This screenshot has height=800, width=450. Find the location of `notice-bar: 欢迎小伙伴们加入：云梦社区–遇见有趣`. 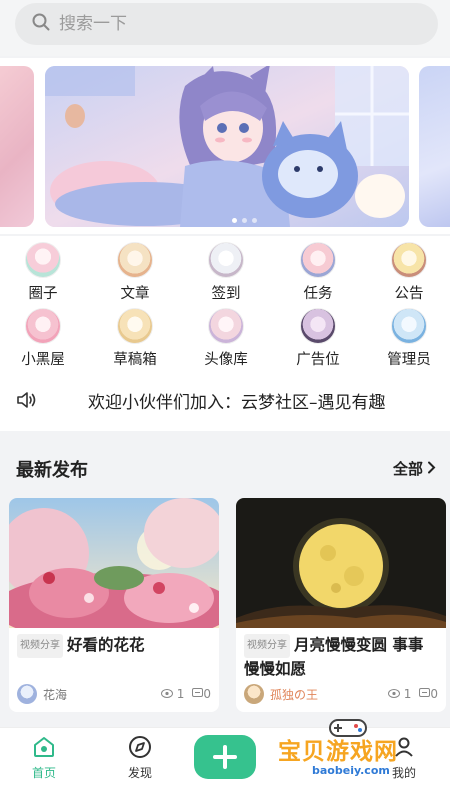

notice-bar: 欢迎小伙伴们加入：云梦社区–遇见有趣 is located at coordinates (225, 400).